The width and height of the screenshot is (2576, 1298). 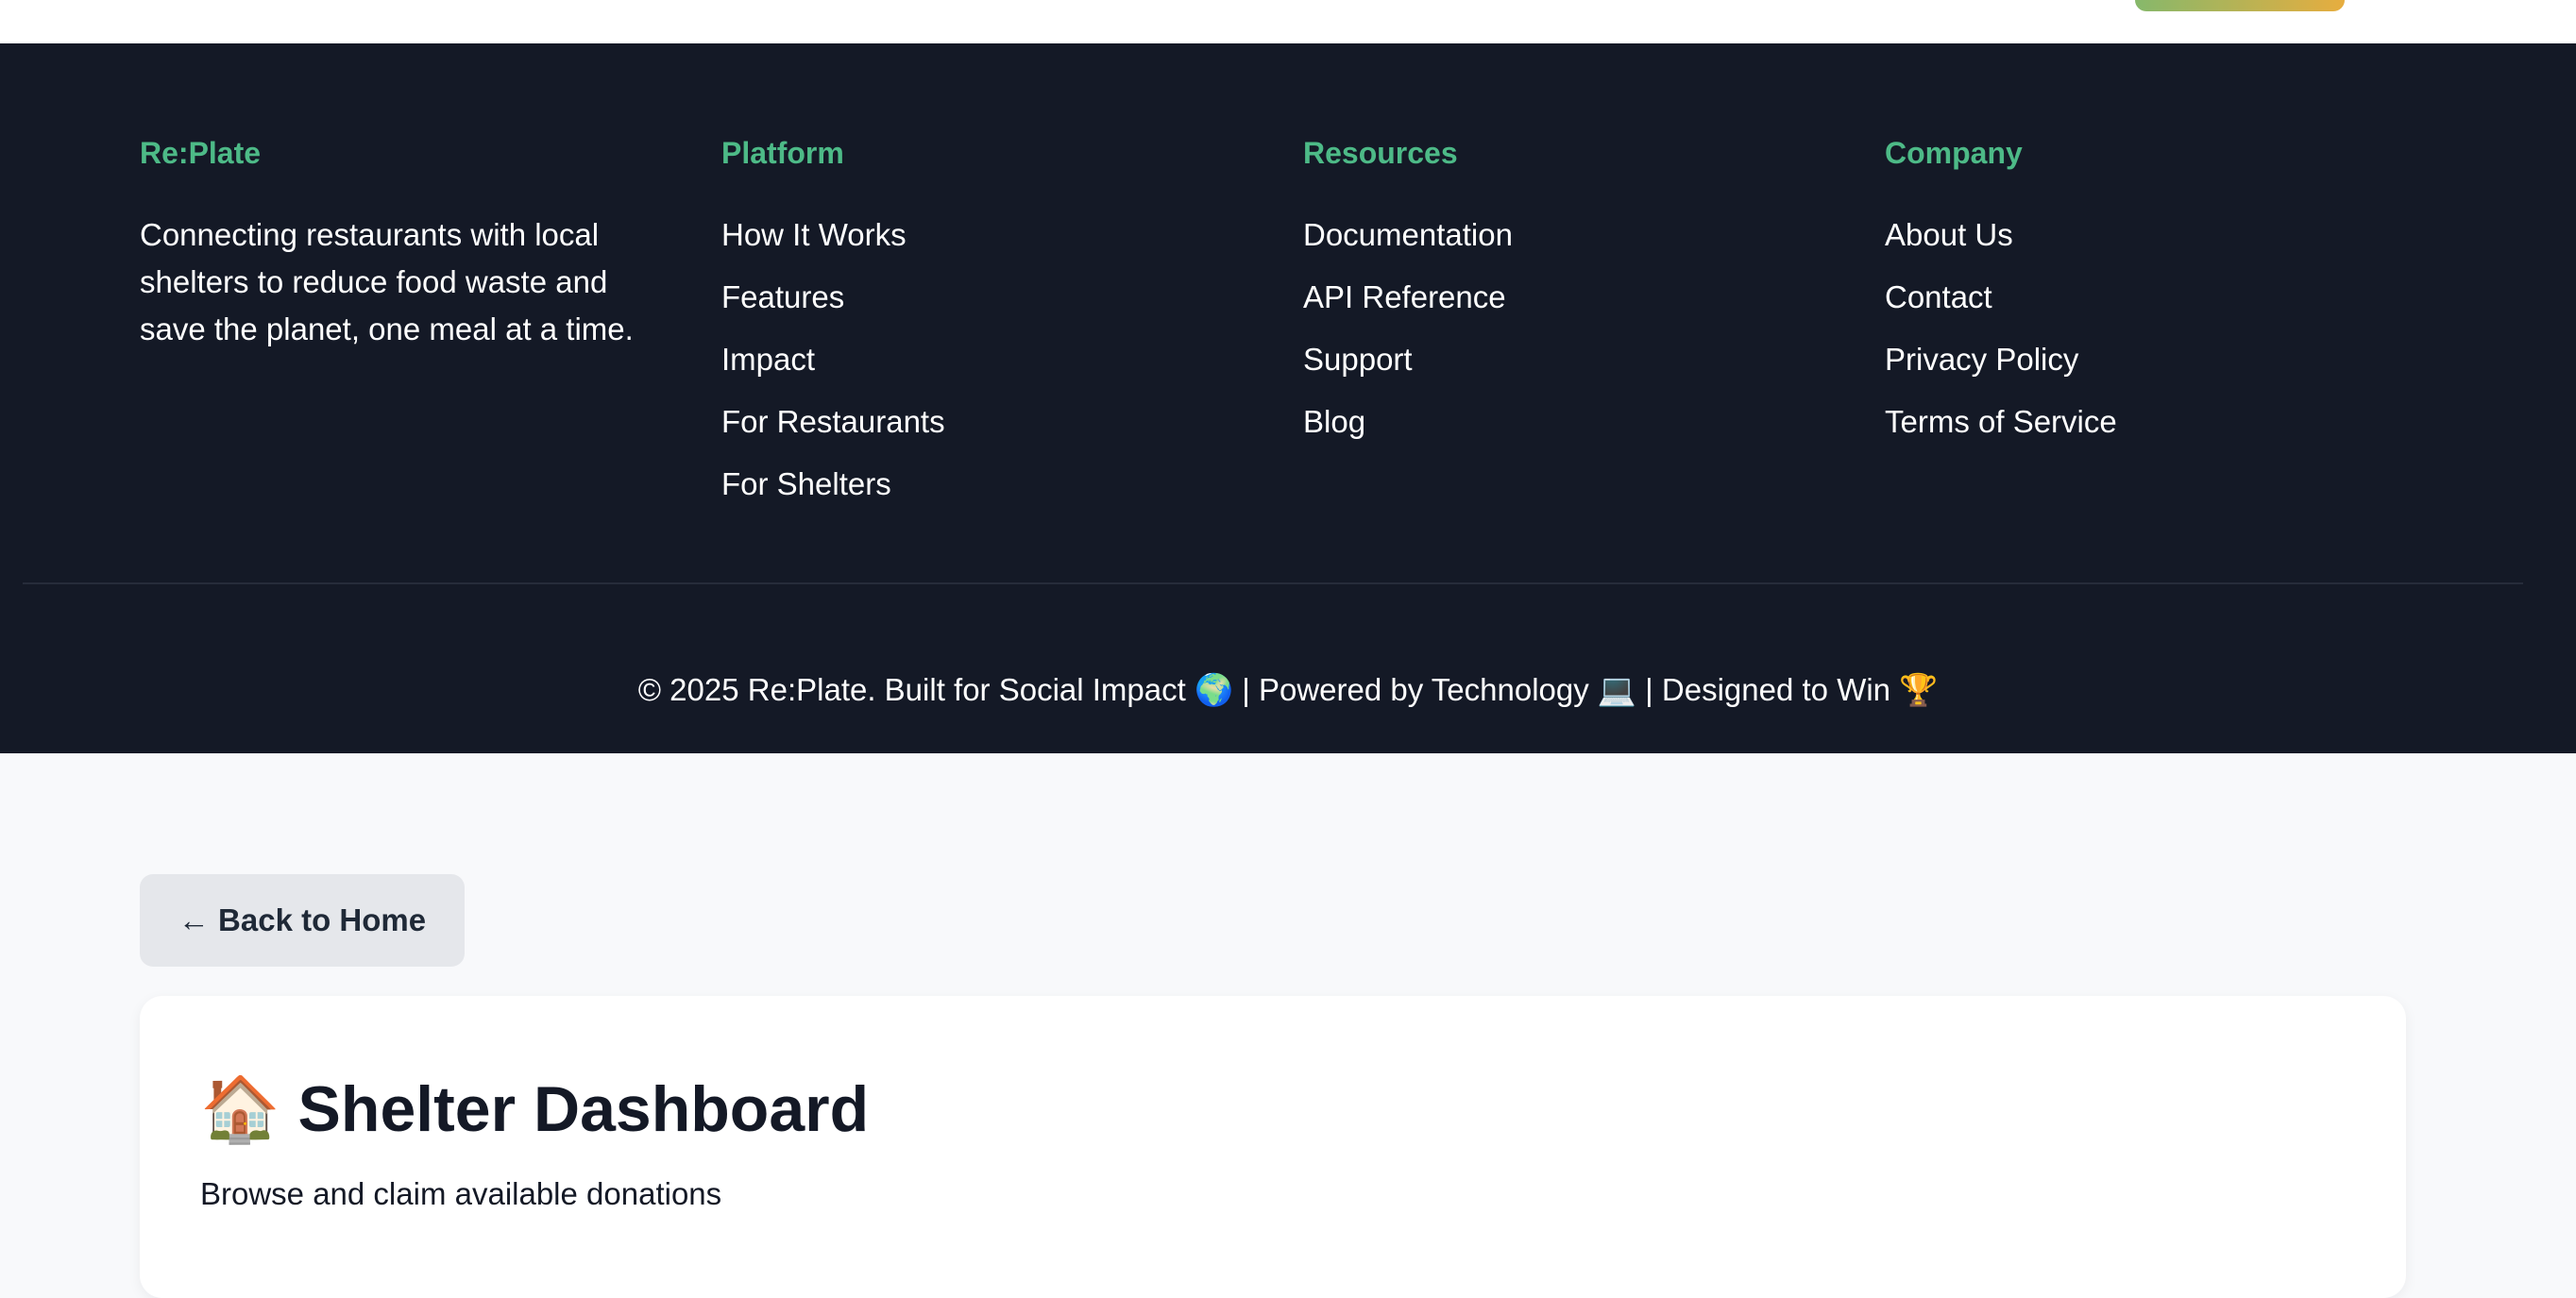 What do you see at coordinates (1954, 153) in the screenshot?
I see `footer-company-heading: Company` at bounding box center [1954, 153].